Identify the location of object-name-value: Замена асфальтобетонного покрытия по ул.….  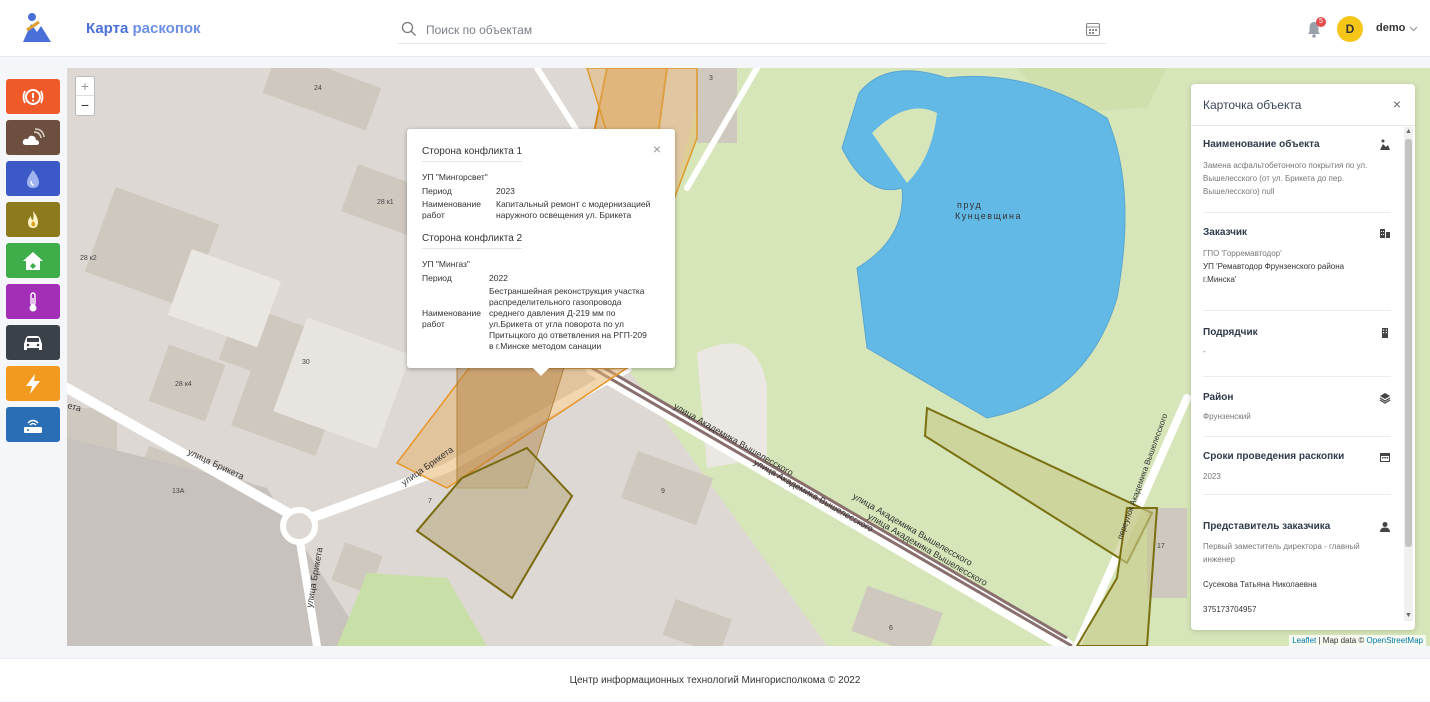
(1285, 178).